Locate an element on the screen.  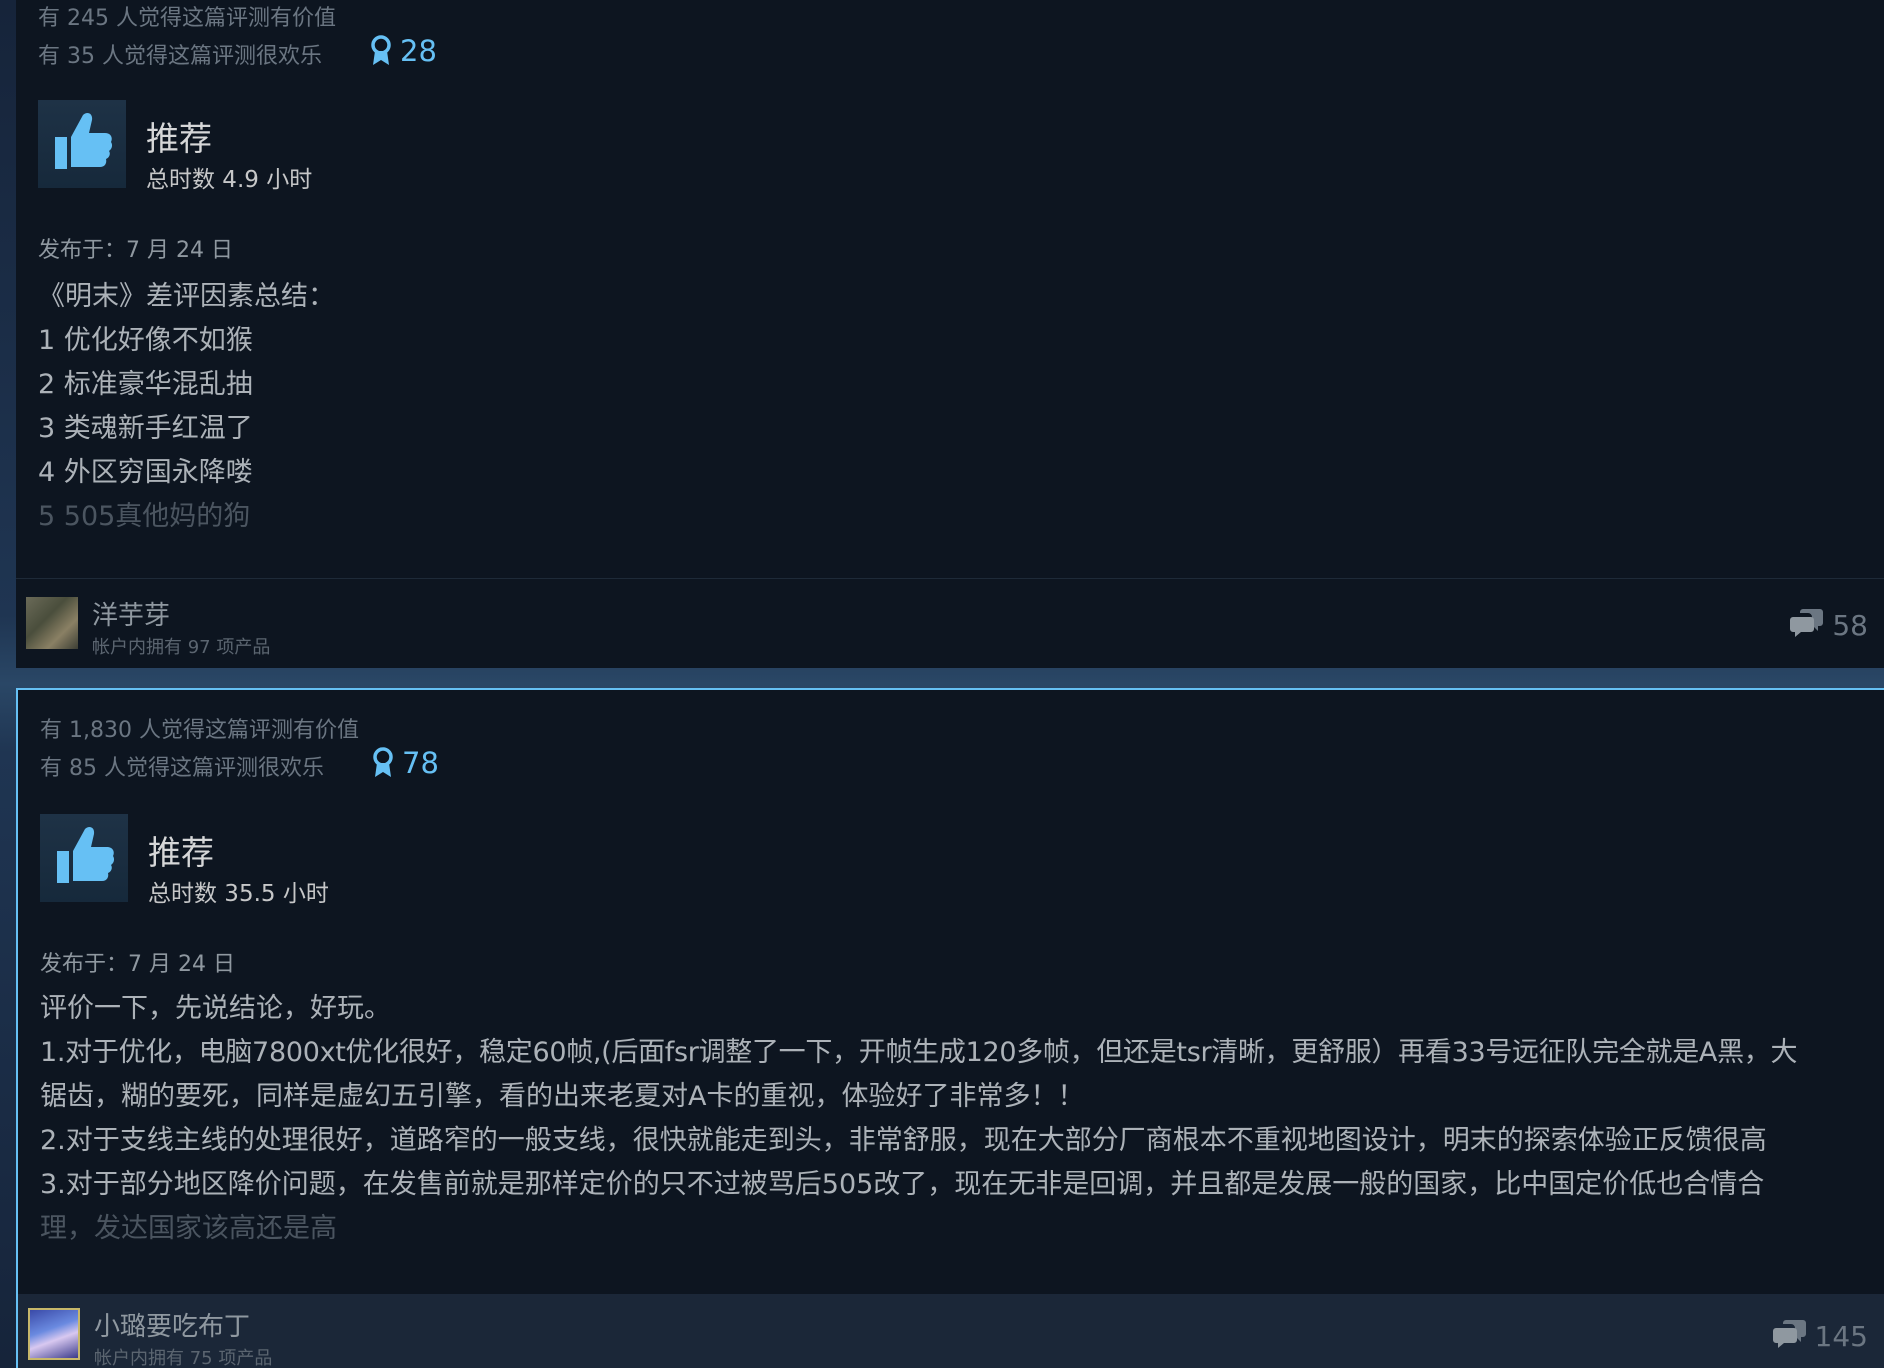
funny-count-text: 有 85 人觉得这篇评测很欢乐 is located at coordinates (182, 768).